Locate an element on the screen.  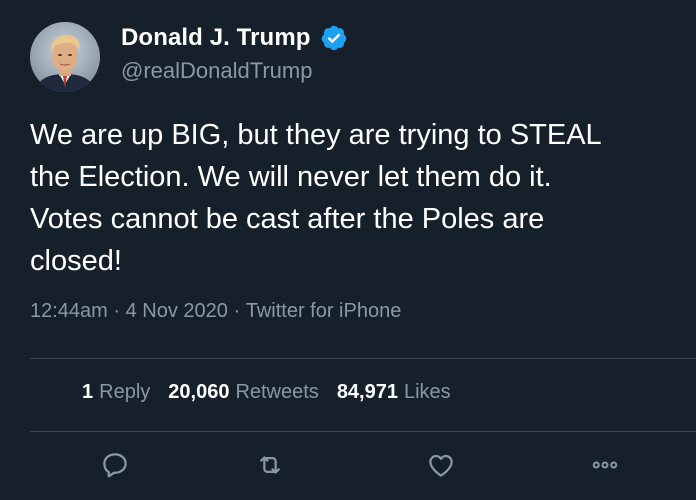
reply-button is located at coordinates (115, 465).